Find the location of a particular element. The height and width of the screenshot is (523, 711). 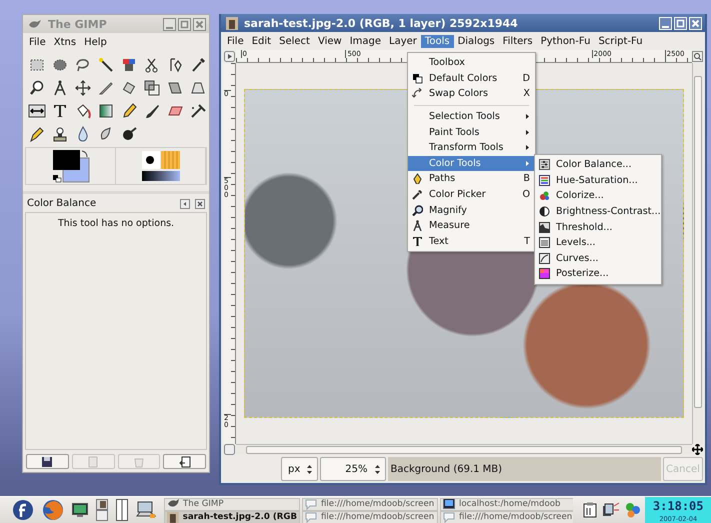

task-button: localhost:/home/mdoob is located at coordinates (507, 504).